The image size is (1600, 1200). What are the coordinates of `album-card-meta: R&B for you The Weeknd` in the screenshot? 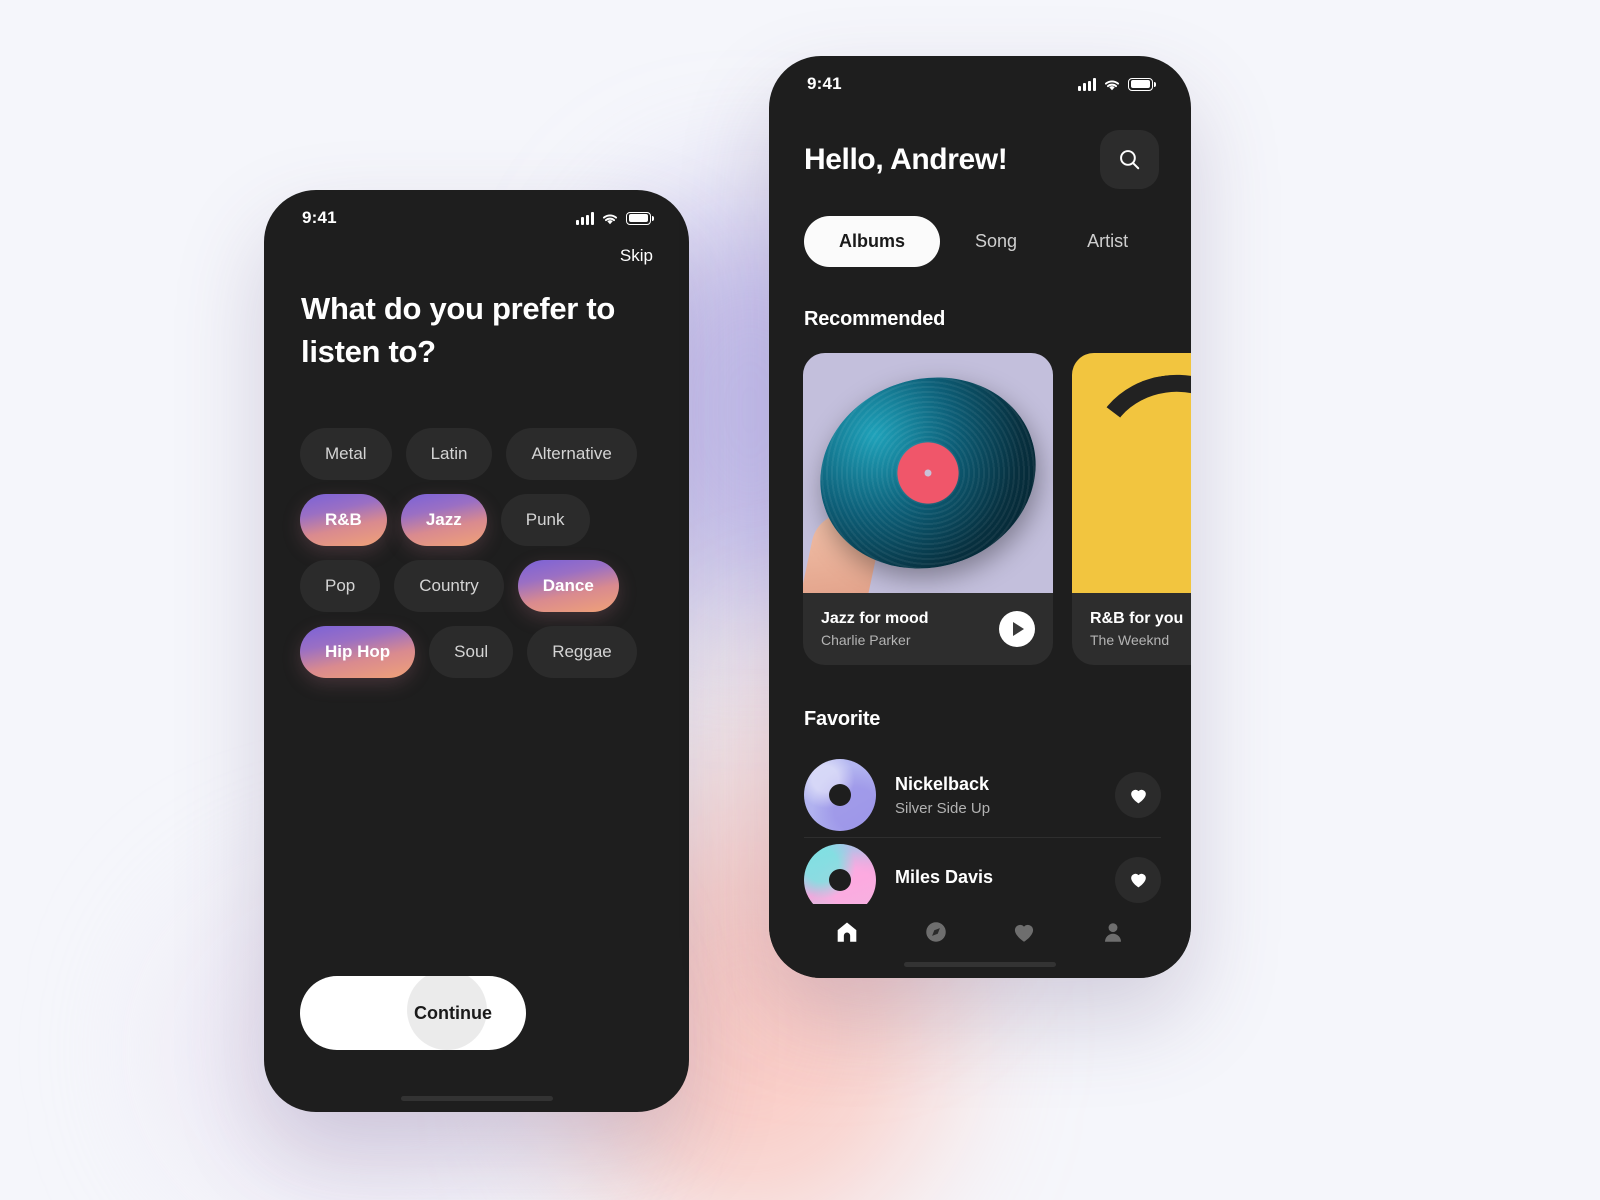 It's located at (1131, 629).